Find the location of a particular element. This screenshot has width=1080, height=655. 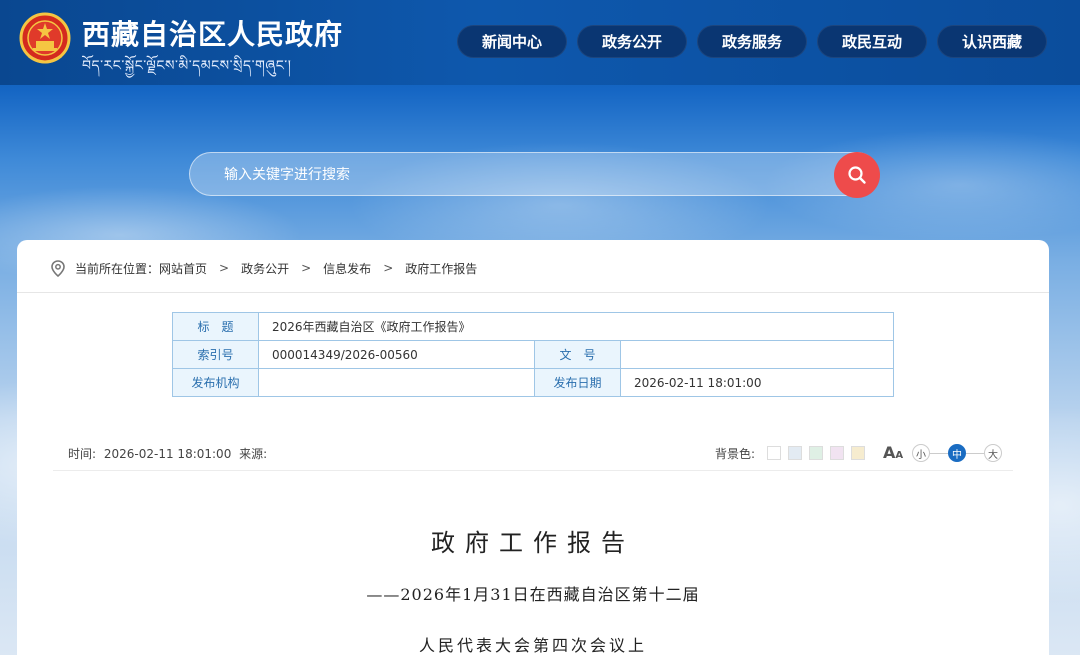

font-size-selector: 小 中 大 is located at coordinates (957, 453).